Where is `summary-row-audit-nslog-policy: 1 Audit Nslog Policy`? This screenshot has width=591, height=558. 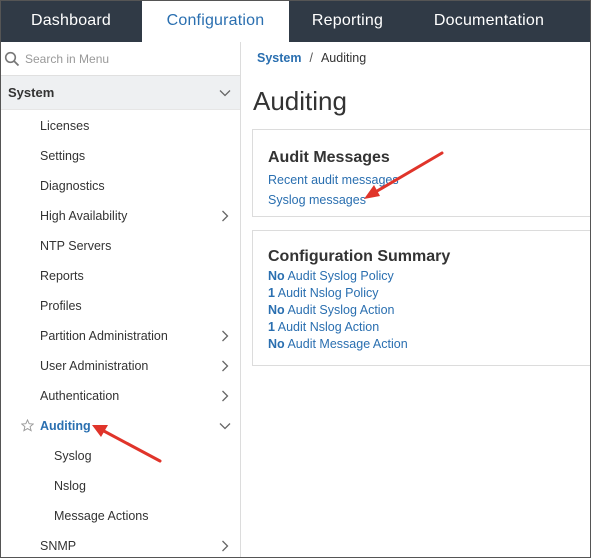 summary-row-audit-nslog-policy: 1 Audit Nslog Policy is located at coordinates (338, 293).